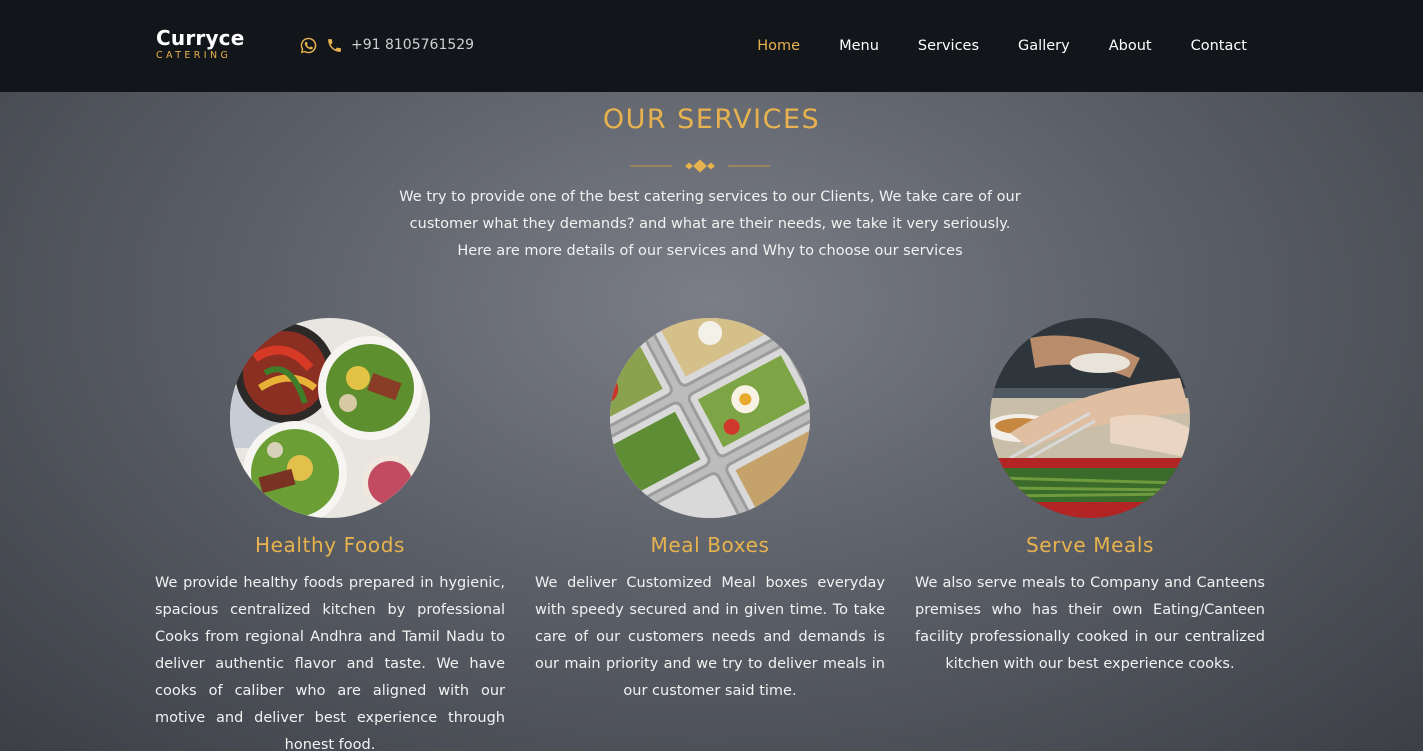 This screenshot has width=1423, height=751. I want to click on nav-menu: Menu, so click(859, 46).